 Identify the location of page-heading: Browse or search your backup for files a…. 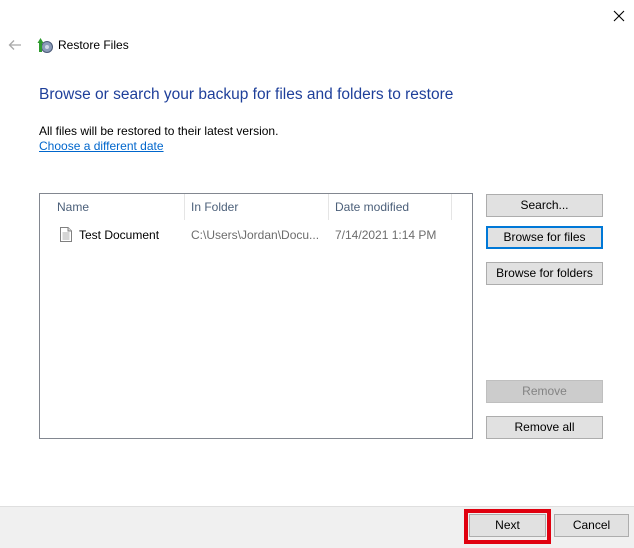
(246, 94).